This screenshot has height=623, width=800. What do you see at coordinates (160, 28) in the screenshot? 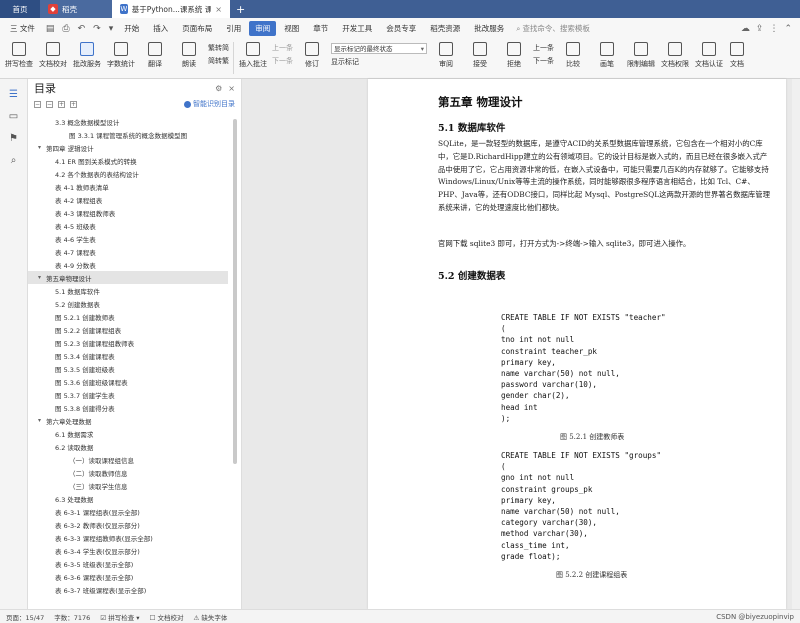
I see `menu-insert: 插入` at bounding box center [160, 28].